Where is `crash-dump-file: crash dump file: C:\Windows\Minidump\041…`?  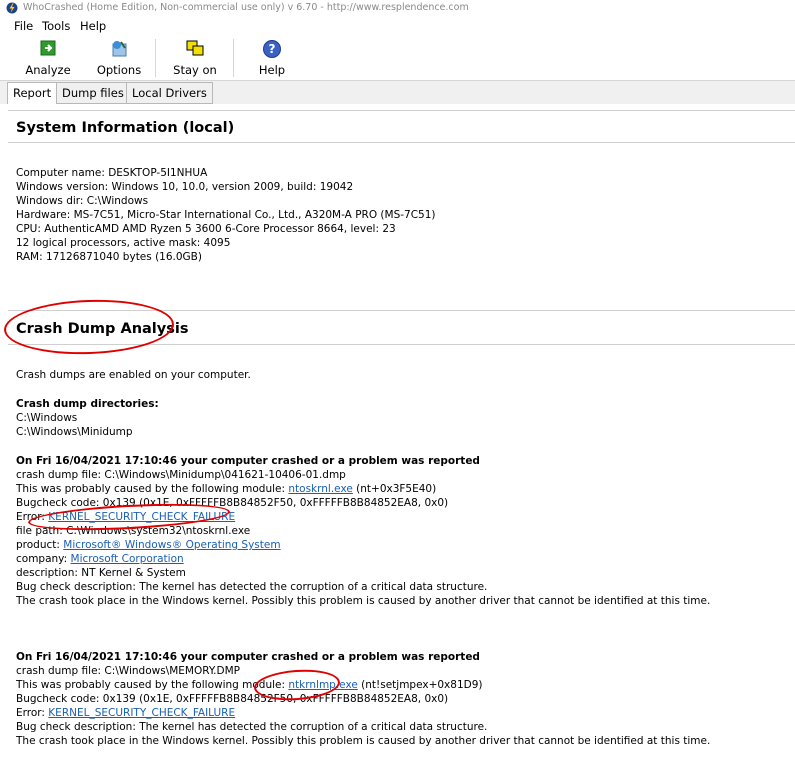 crash-dump-file: crash dump file: C:\Windows\Minidump\041… is located at coordinates (181, 475).